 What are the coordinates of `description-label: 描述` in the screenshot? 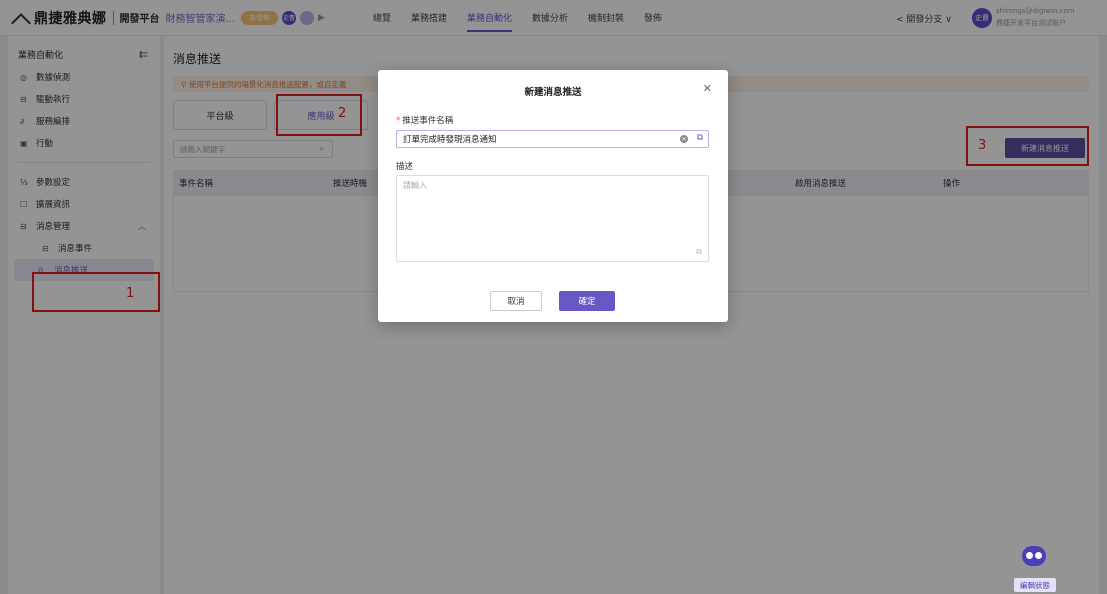 It's located at (405, 167).